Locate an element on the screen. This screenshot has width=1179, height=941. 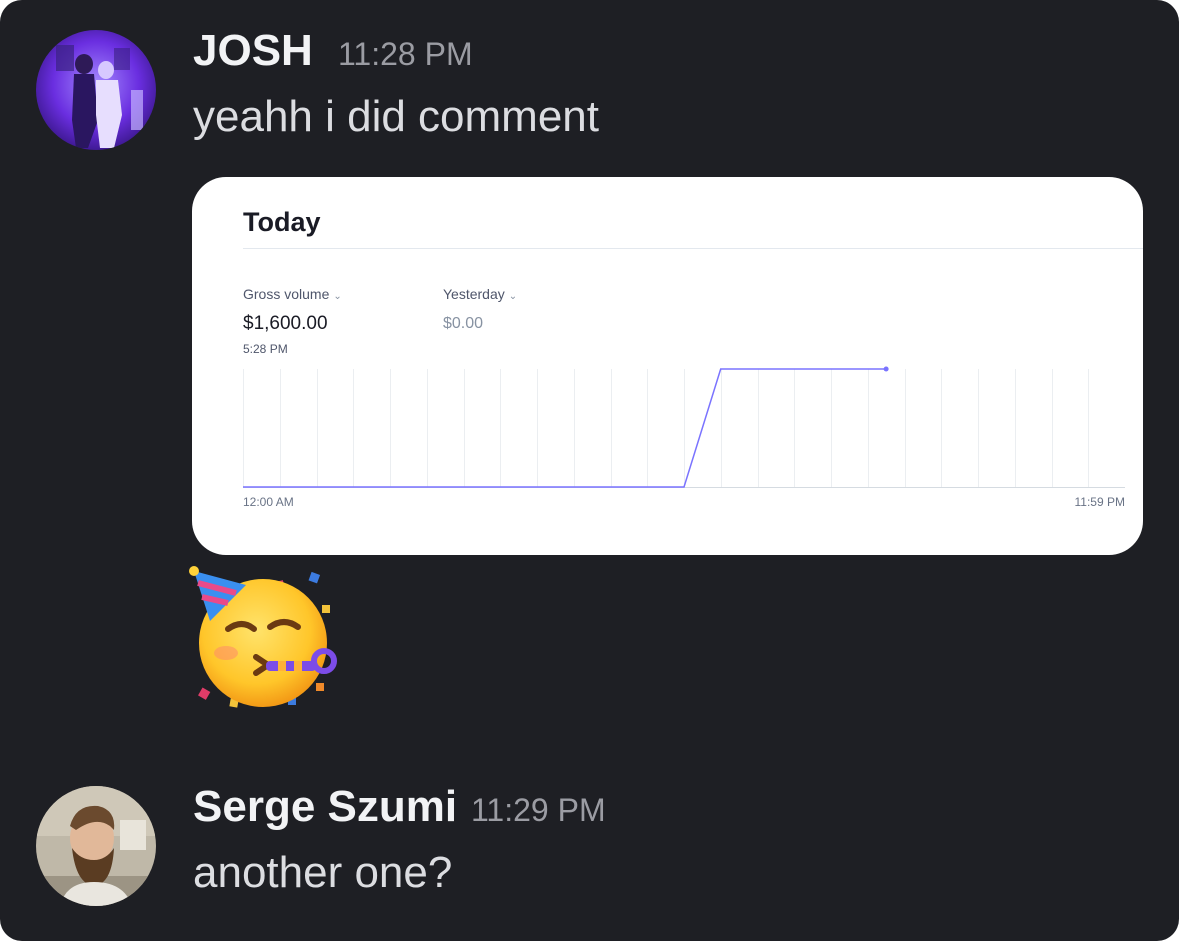
x-axis-end-label: 11:59 PM is located at coordinates (1099, 502).